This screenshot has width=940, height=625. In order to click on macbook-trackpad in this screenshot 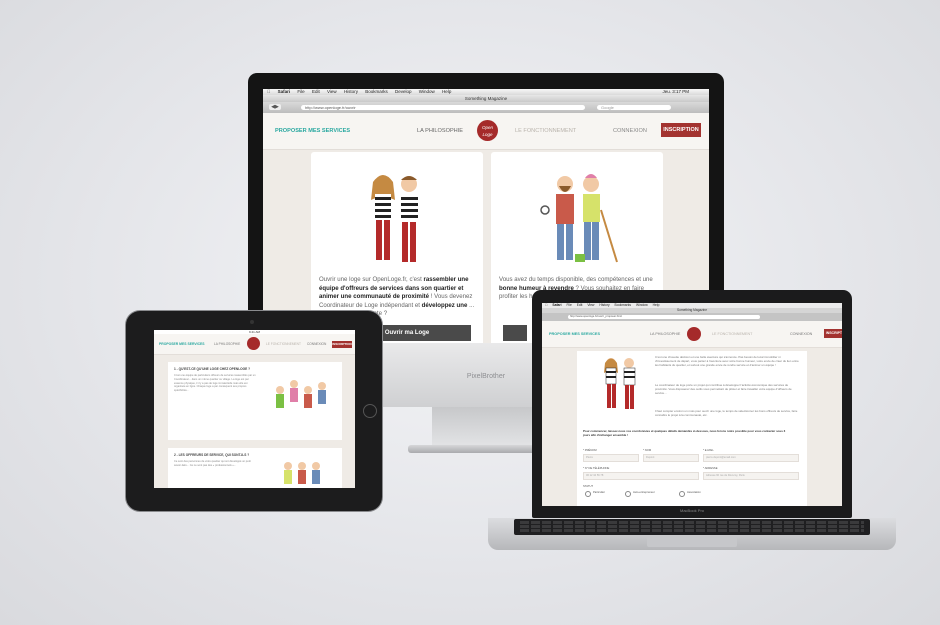, I will do `click(692, 542)`.